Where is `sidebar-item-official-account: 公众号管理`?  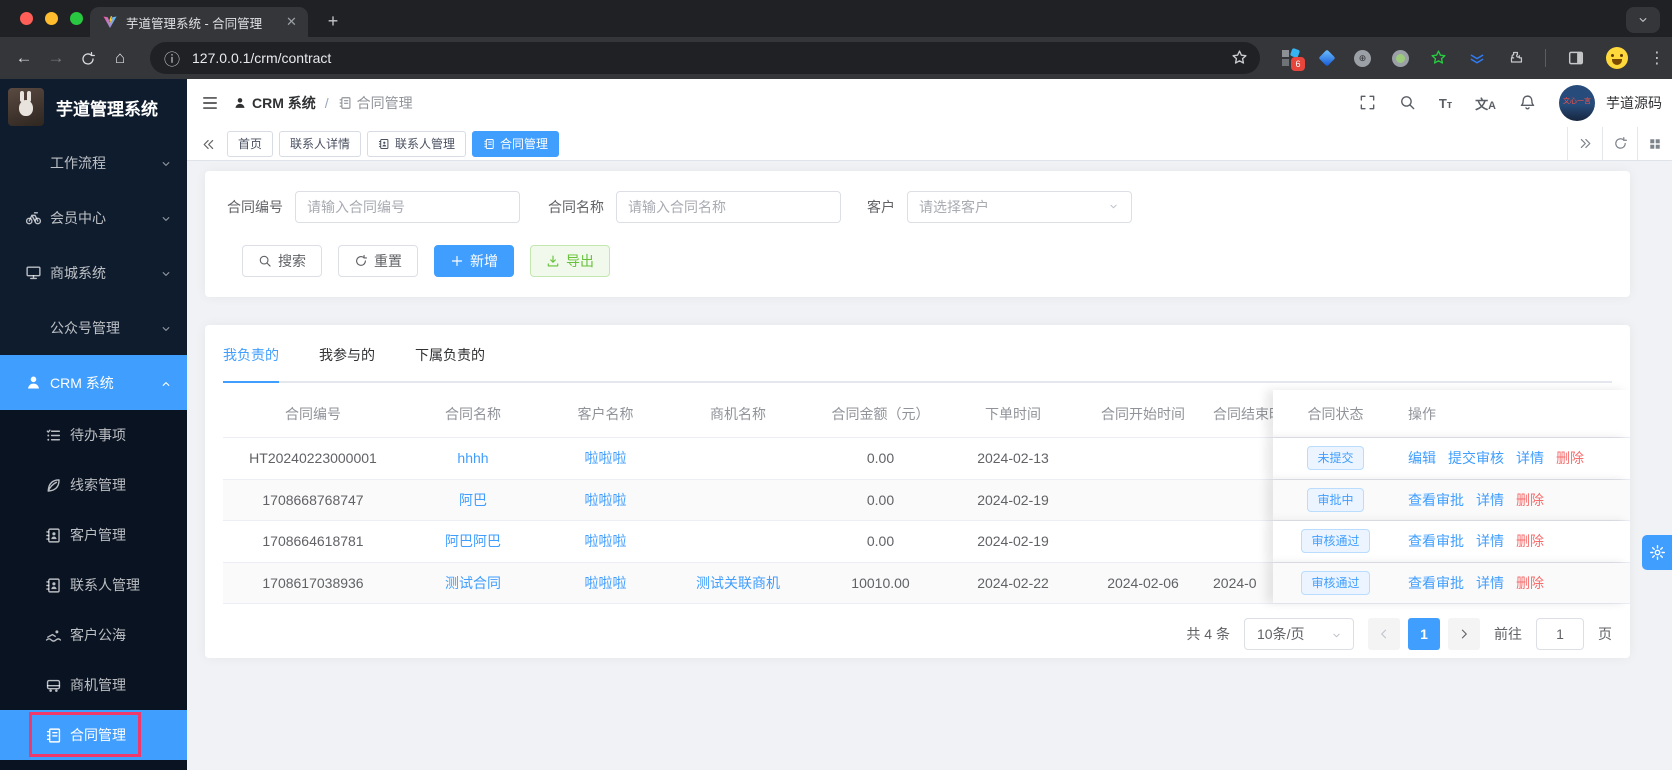 sidebar-item-official-account: 公众号管理 is located at coordinates (93, 327).